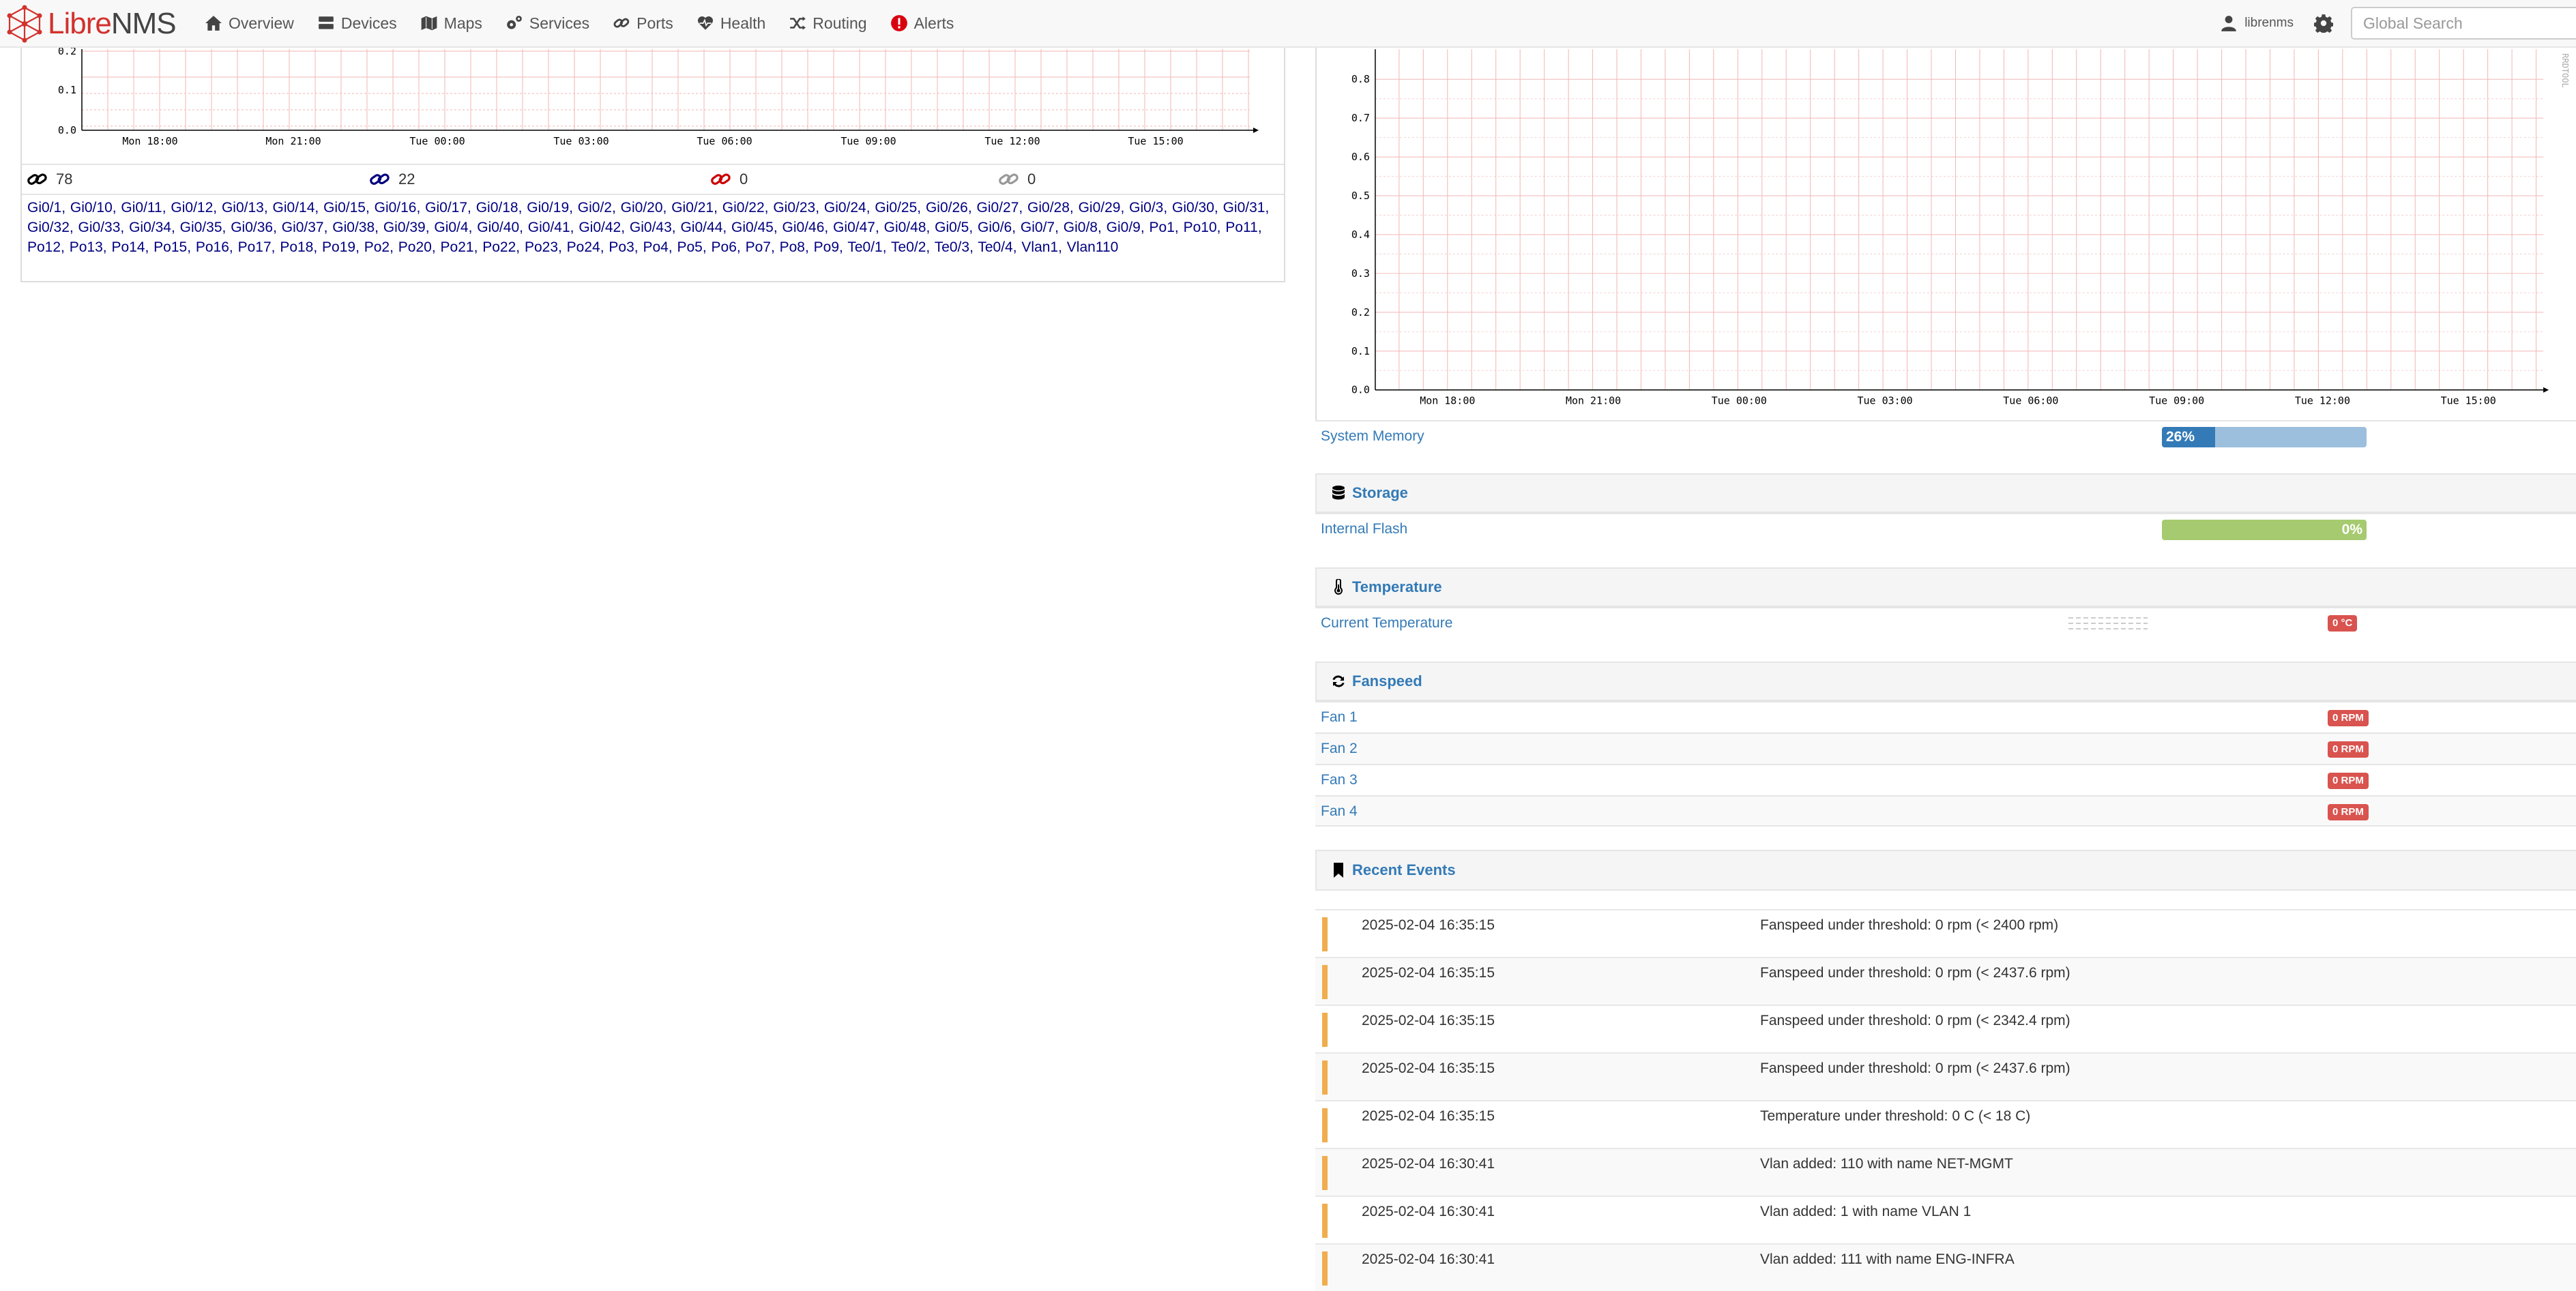 The width and height of the screenshot is (2576, 1291). What do you see at coordinates (457, 247) in the screenshot?
I see `port-link: Po21` at bounding box center [457, 247].